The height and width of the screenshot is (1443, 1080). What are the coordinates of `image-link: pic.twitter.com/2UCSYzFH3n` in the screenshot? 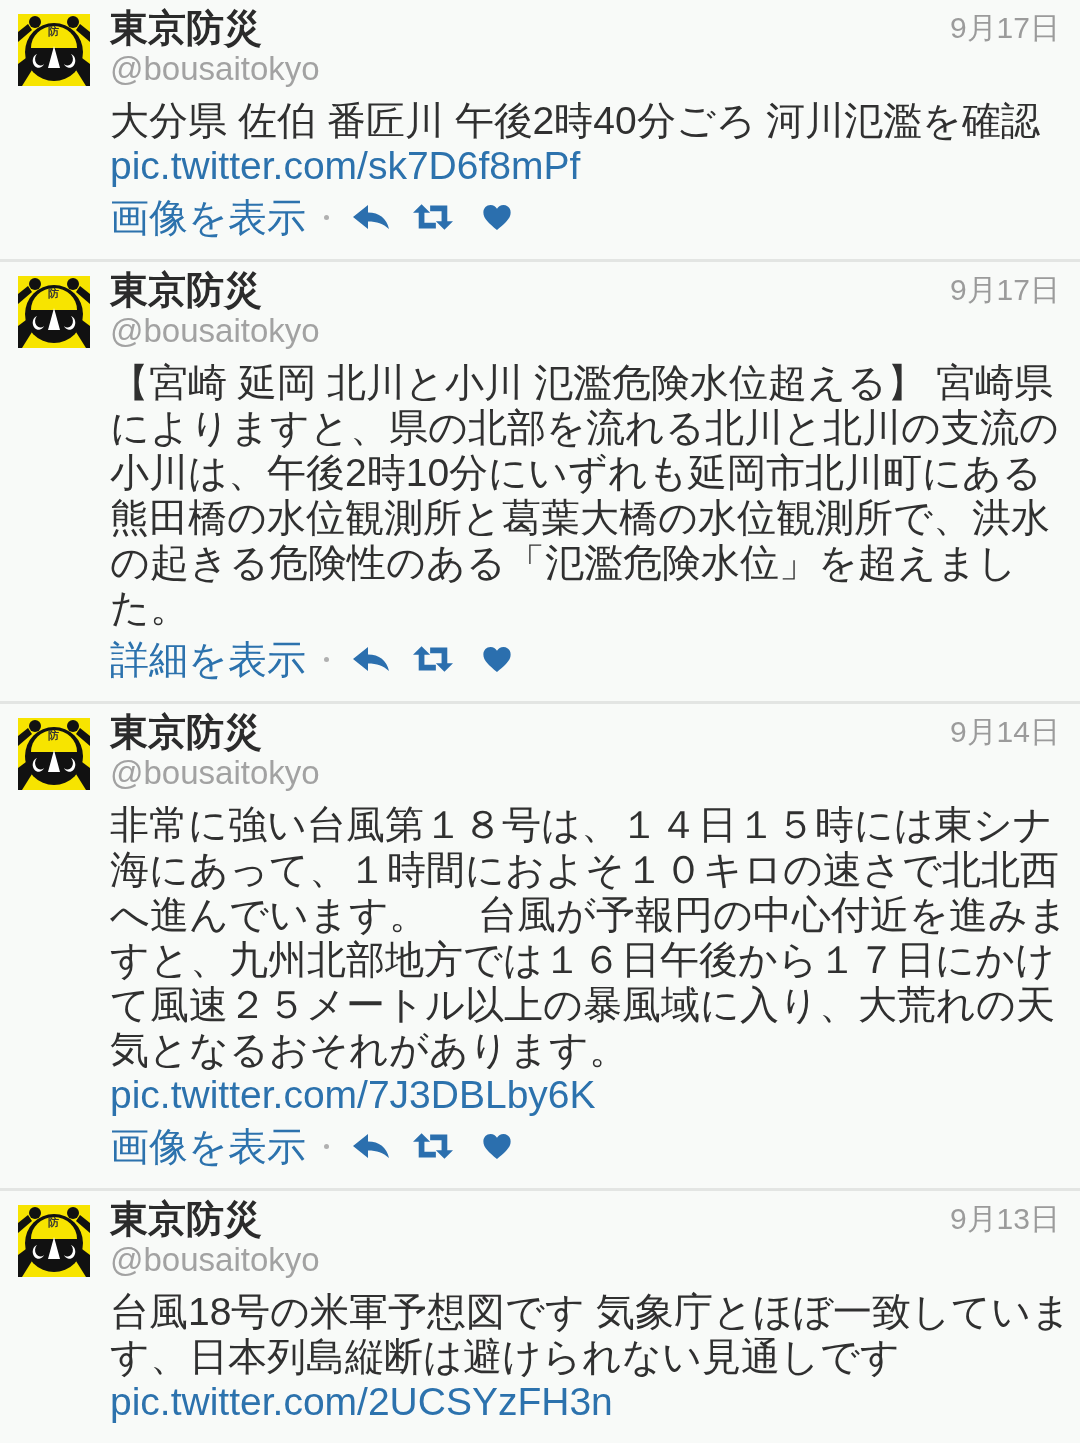 It's located at (361, 1401).